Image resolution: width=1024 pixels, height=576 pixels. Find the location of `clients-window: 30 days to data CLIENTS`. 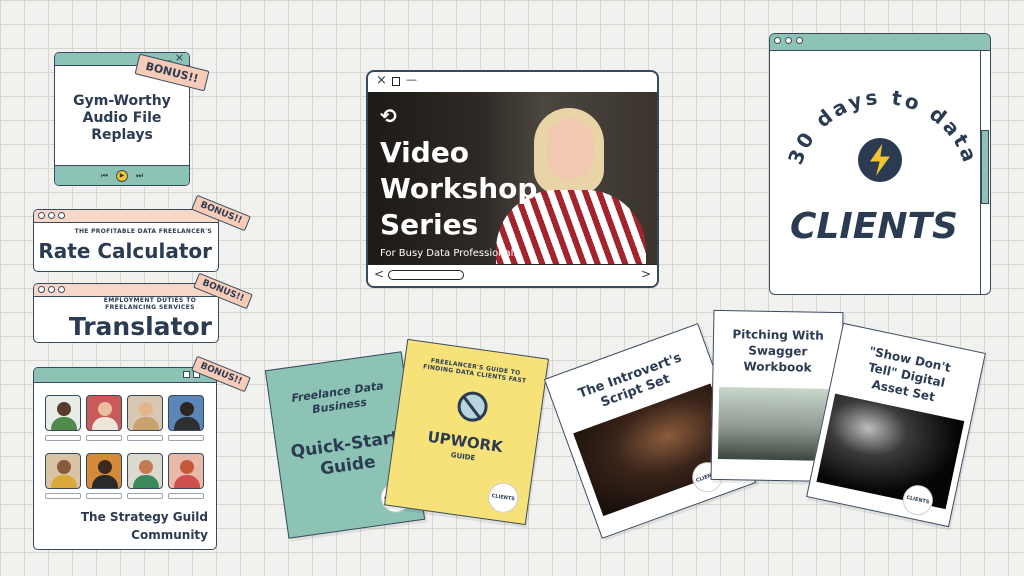

clients-window: 30 days to data CLIENTS is located at coordinates (880, 164).